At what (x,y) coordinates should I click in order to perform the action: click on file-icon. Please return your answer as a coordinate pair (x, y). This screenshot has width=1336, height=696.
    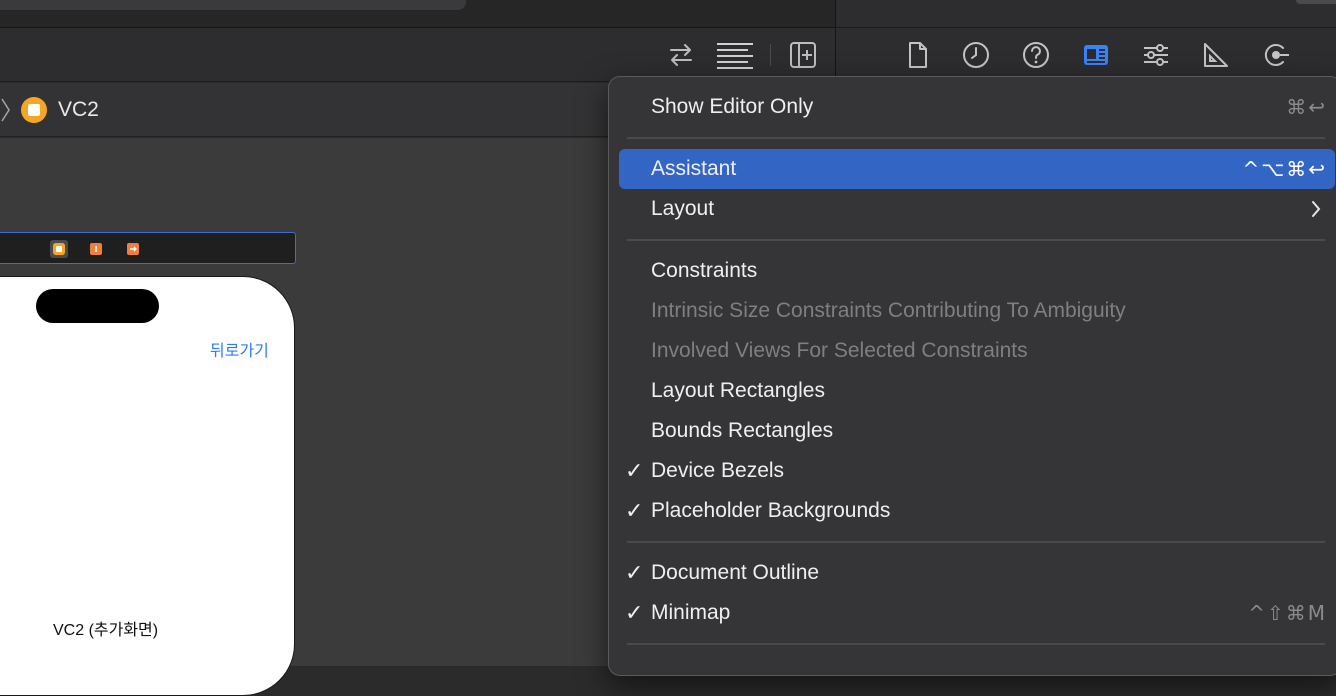
    Looking at the image, I should click on (917, 55).